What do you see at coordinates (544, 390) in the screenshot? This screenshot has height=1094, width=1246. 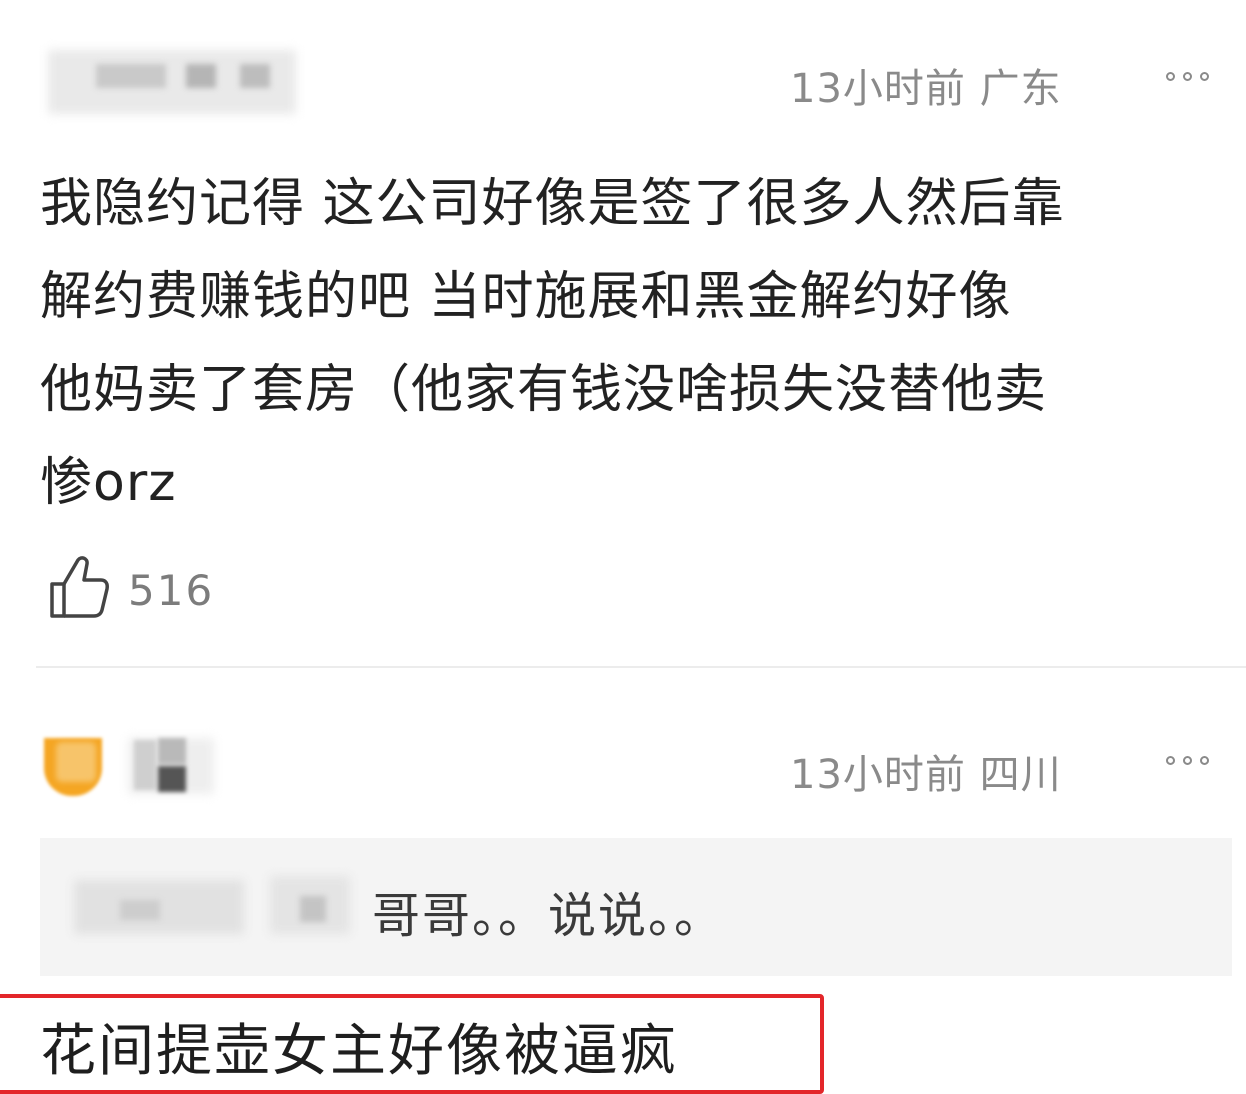 I see `comment-line: 他妈卖了套房（他家有钱没啥损失没替他卖` at bounding box center [544, 390].